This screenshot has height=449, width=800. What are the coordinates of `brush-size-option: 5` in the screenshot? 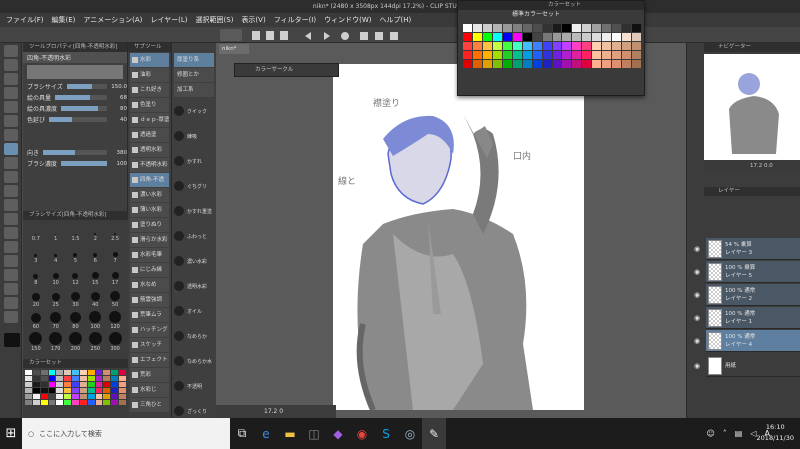 It's located at (76, 254).